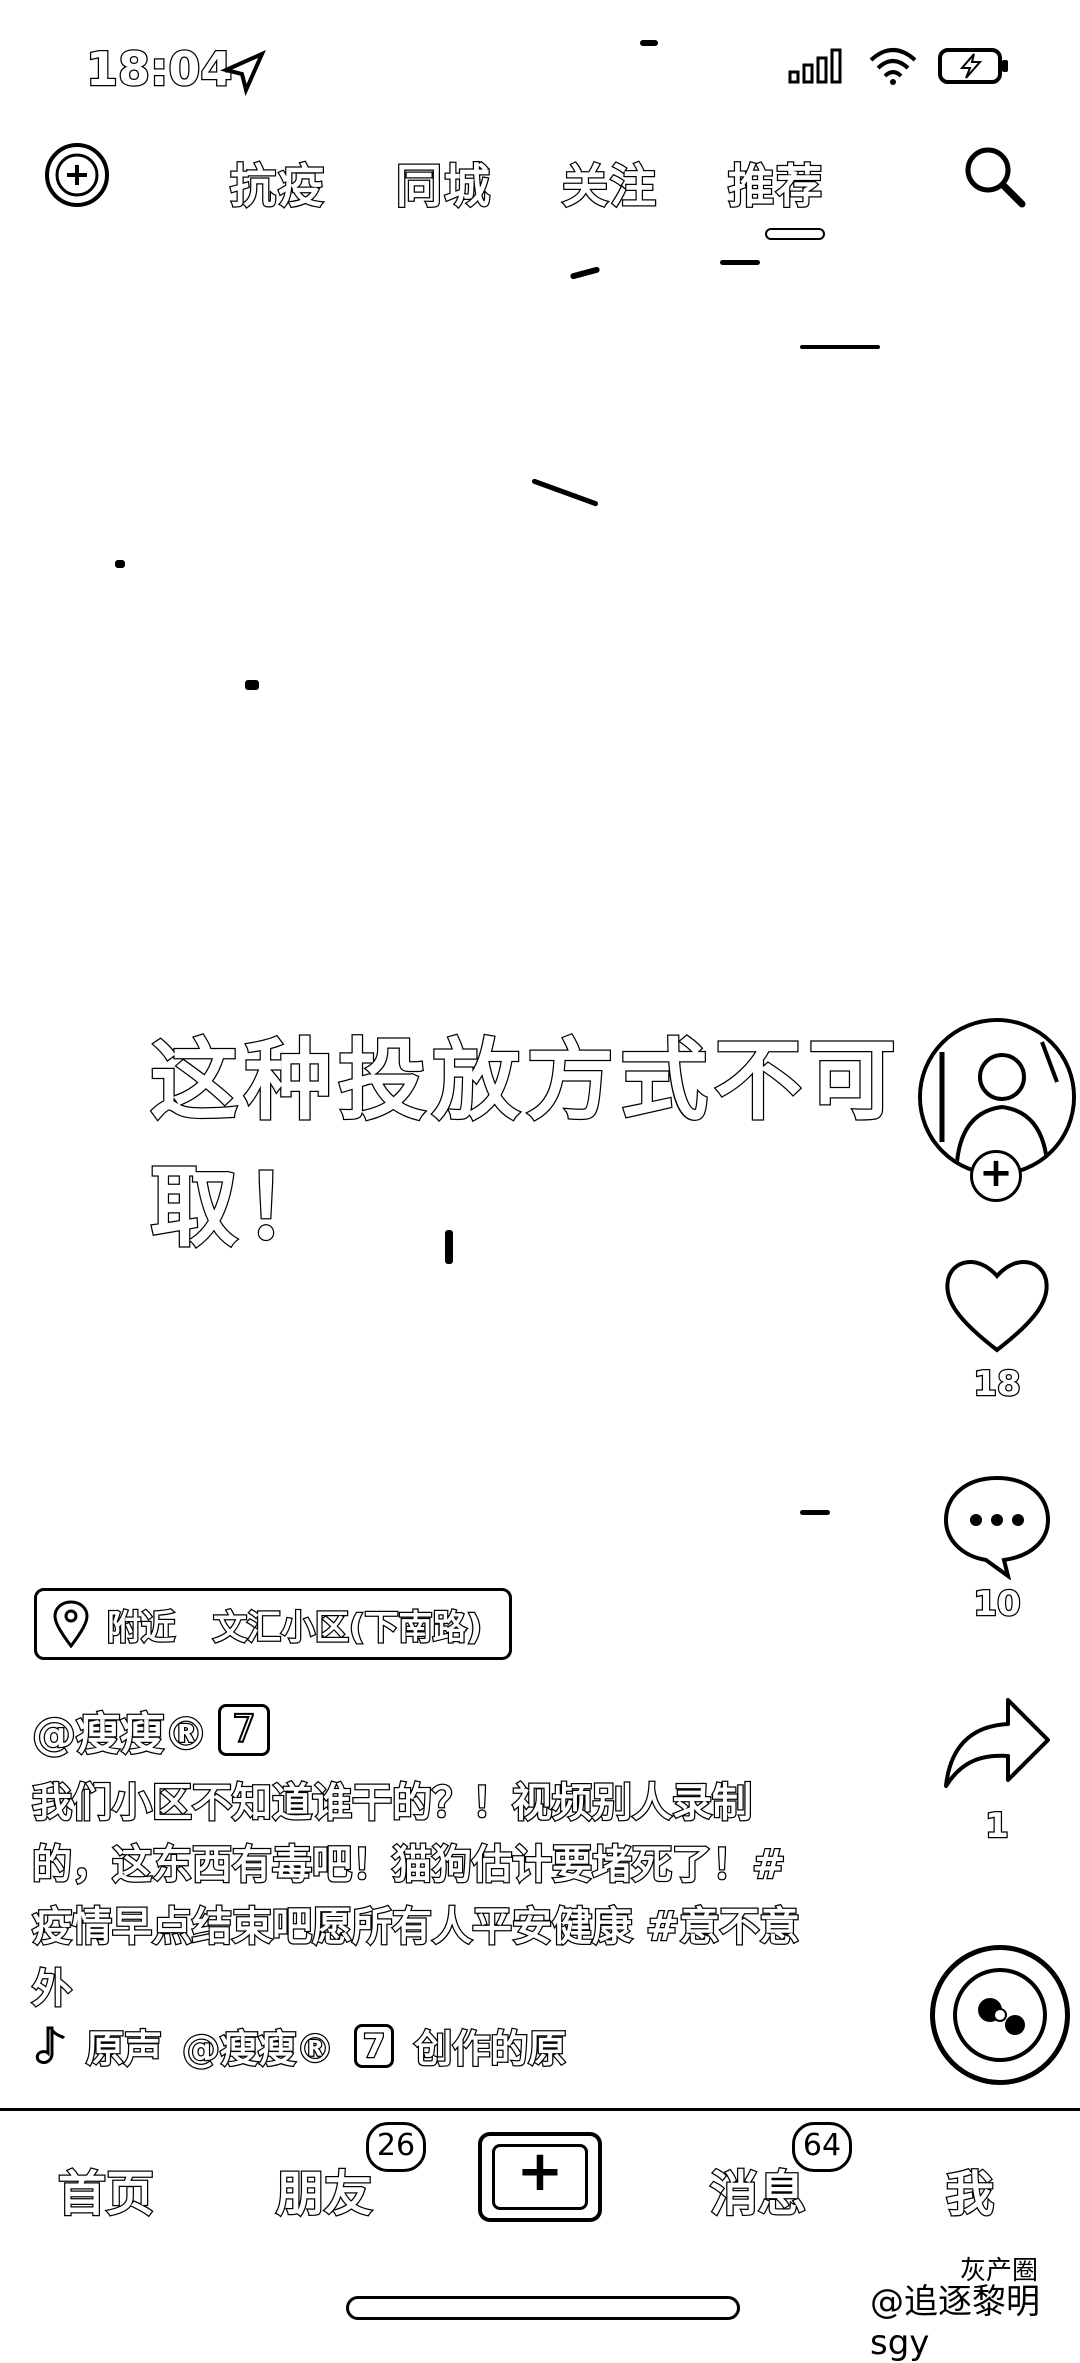 Image resolution: width=1080 pixels, height=2363 pixels. I want to click on author-badge: 7, so click(244, 1730).